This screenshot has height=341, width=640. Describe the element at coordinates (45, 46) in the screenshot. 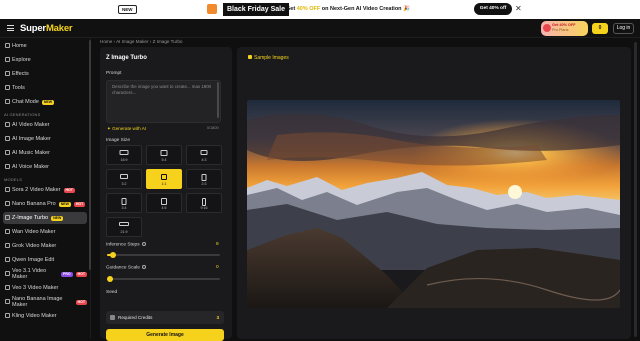

I see `sidebar-item-home: Home` at that location.